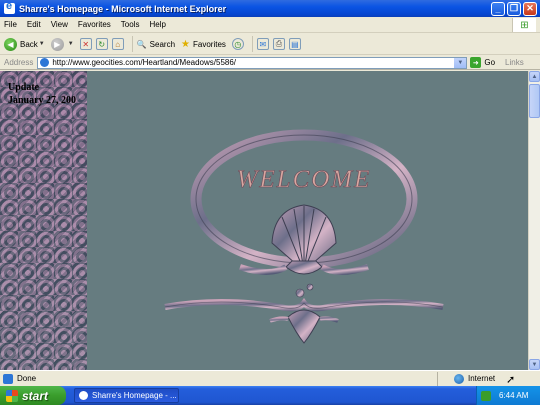  I want to click on update-notice: Update January 27, 200, so click(42, 94).